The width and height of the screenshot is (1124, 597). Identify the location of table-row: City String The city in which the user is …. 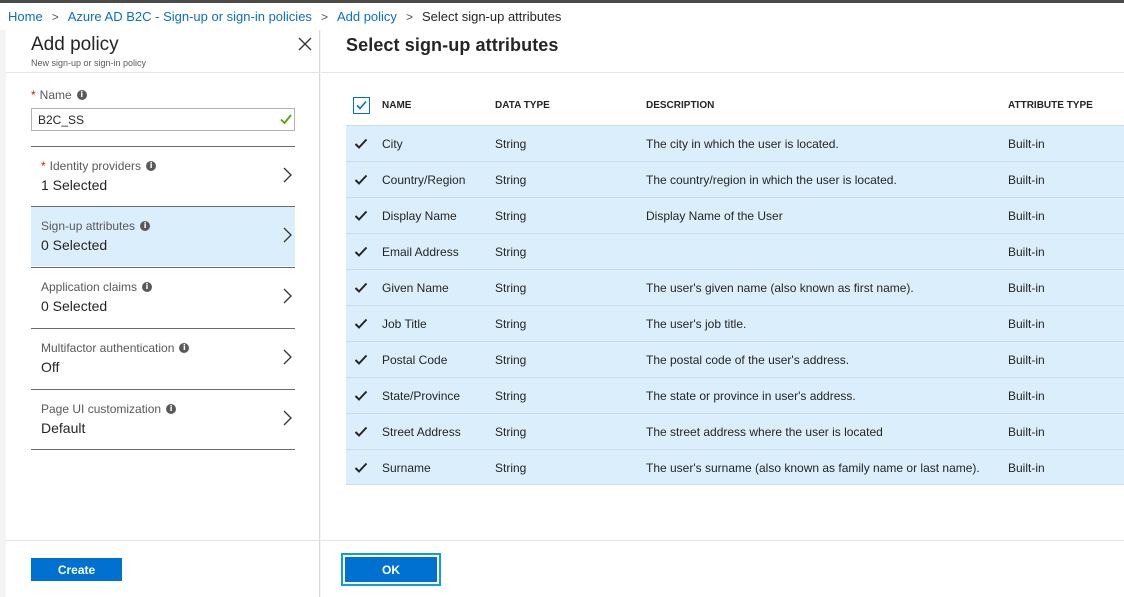
(735, 143).